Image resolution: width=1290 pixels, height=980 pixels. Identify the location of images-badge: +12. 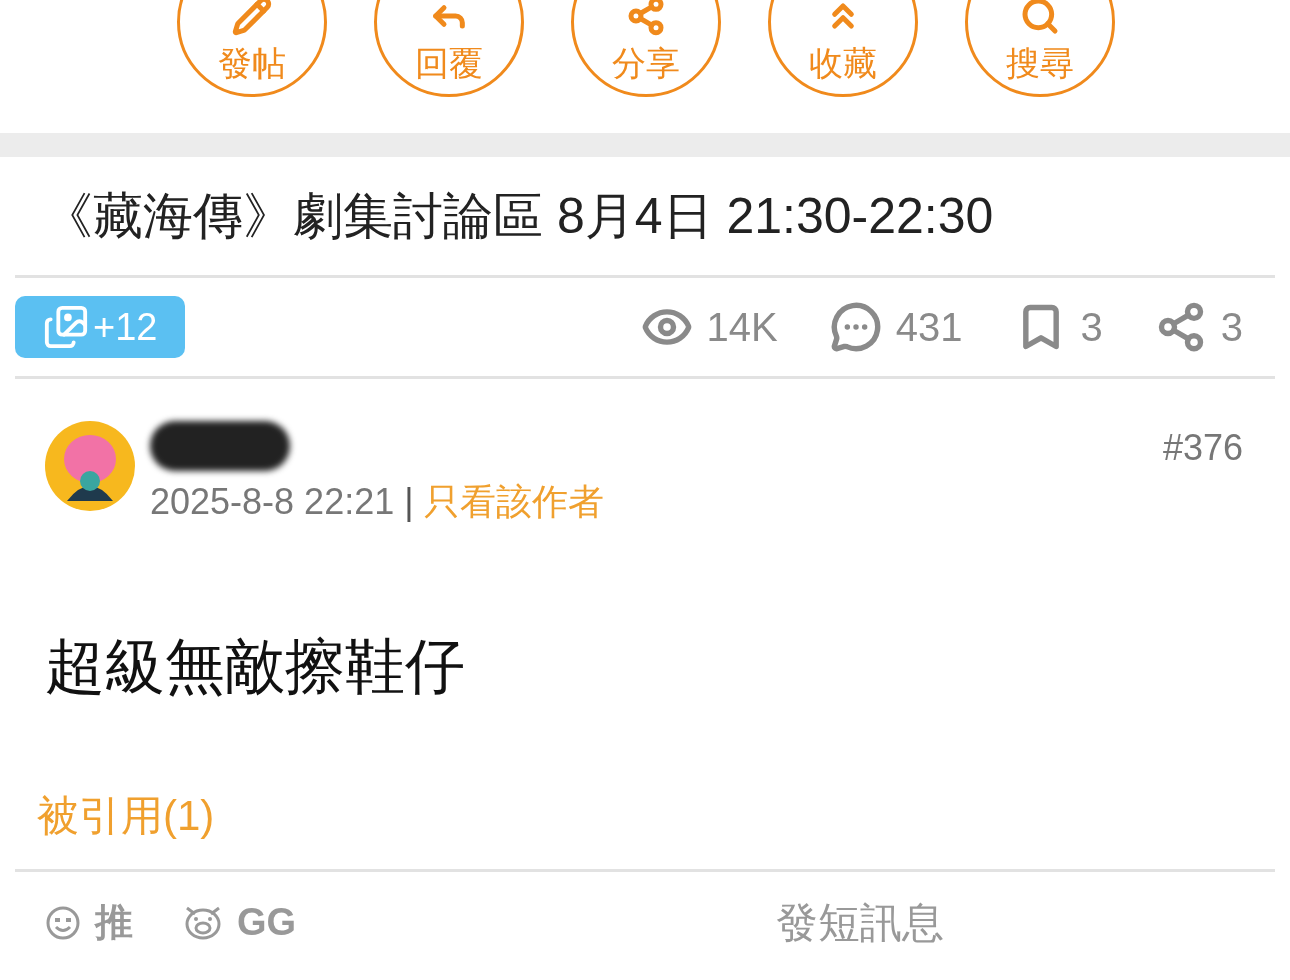
(100, 327).